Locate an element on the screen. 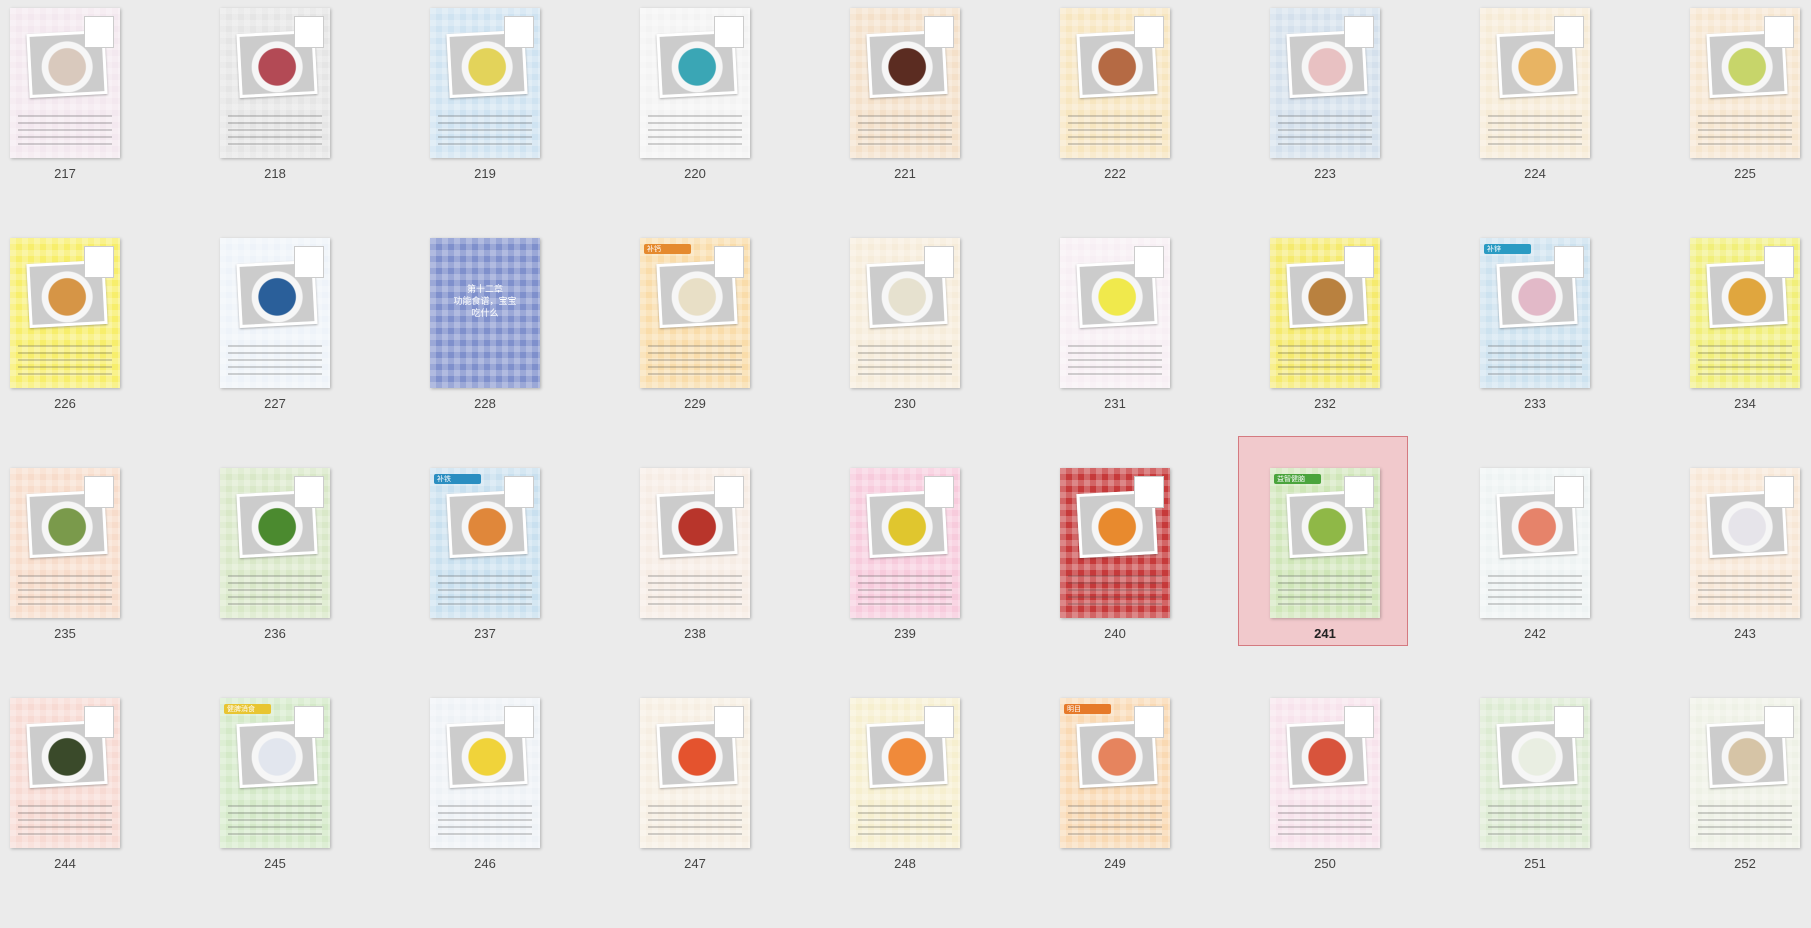 The width and height of the screenshot is (1811, 928). category-badge: 补锌 is located at coordinates (1507, 249).